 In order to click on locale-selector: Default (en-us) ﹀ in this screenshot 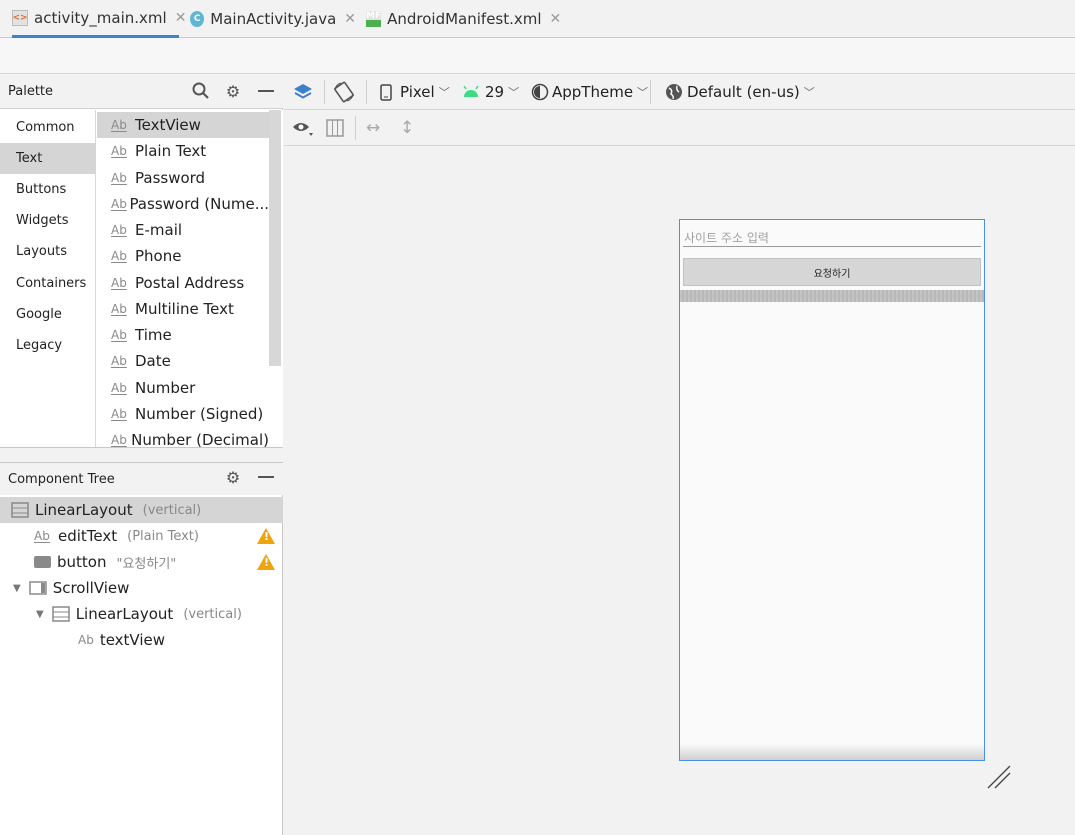, I will do `click(740, 92)`.